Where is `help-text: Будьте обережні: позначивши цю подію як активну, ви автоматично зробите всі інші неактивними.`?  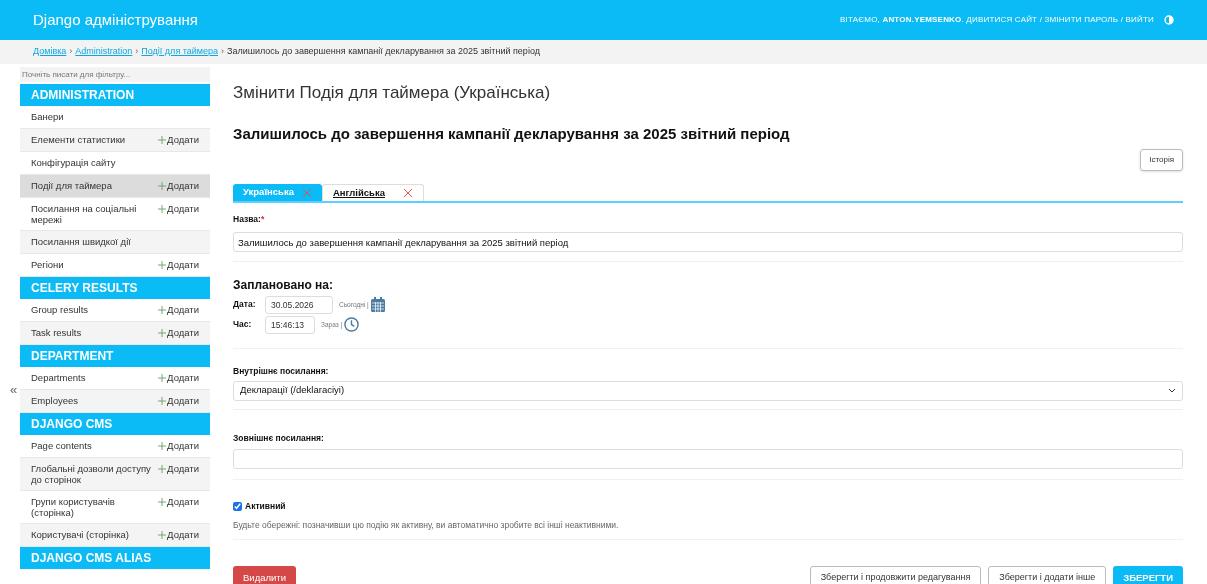 help-text: Будьте обережні: позначивши цю подію як активну, ви автоматично зробите всі інші неактивними. is located at coordinates (426, 525).